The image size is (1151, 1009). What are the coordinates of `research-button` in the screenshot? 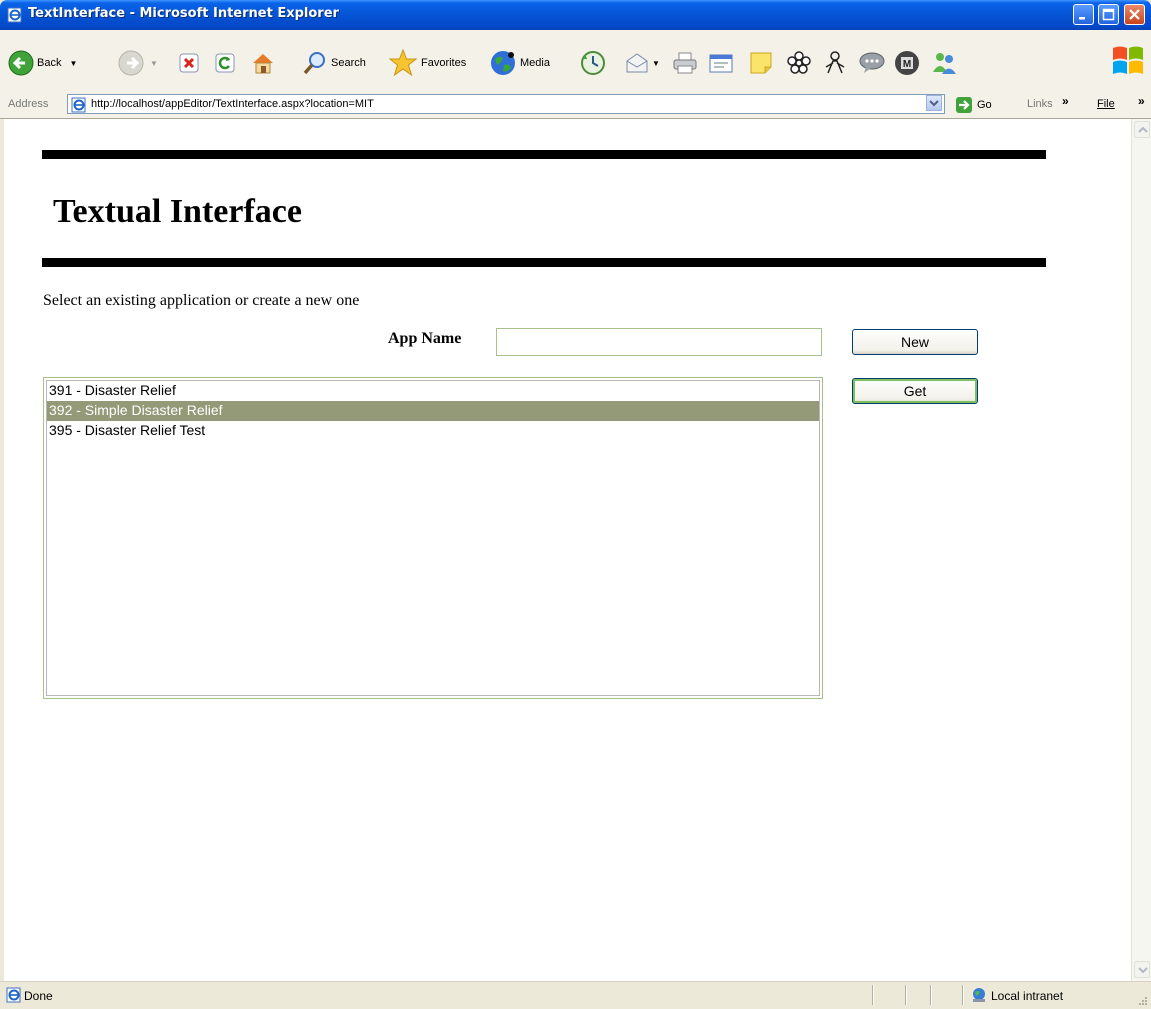 It's located at (799, 63).